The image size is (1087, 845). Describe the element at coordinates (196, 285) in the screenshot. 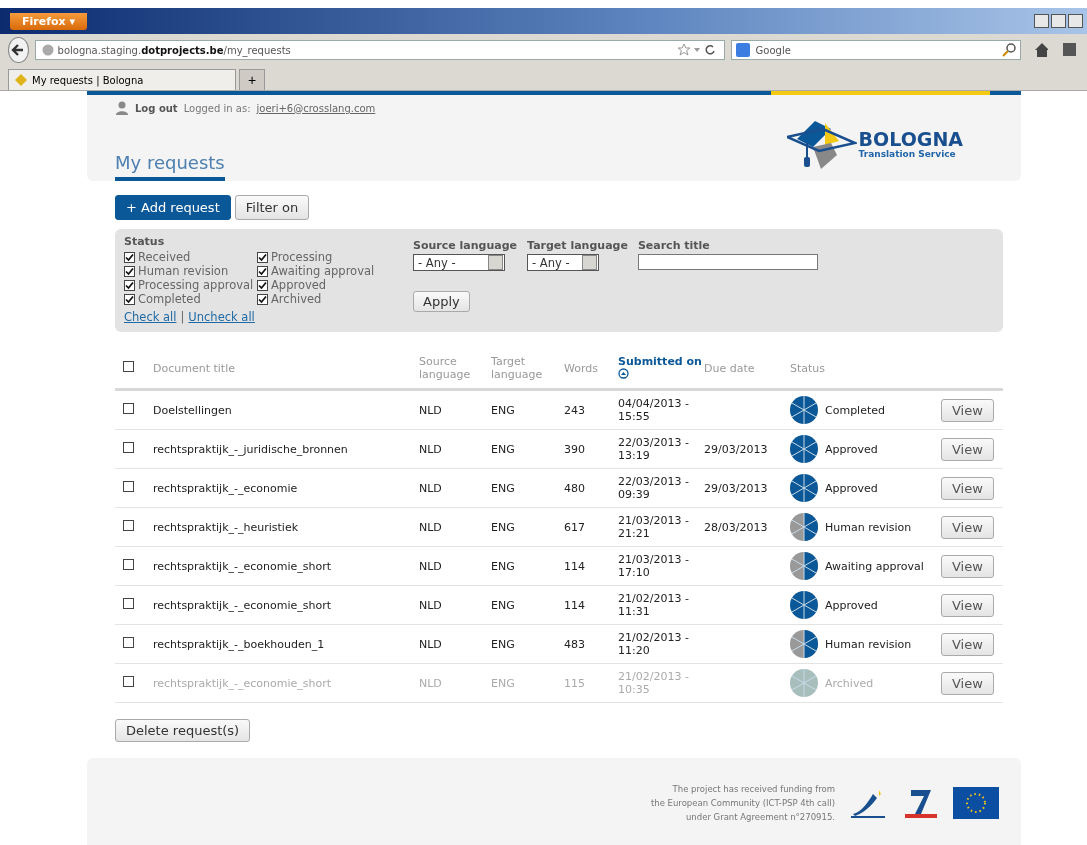

I see `checkbox-label: Processing approval` at that location.